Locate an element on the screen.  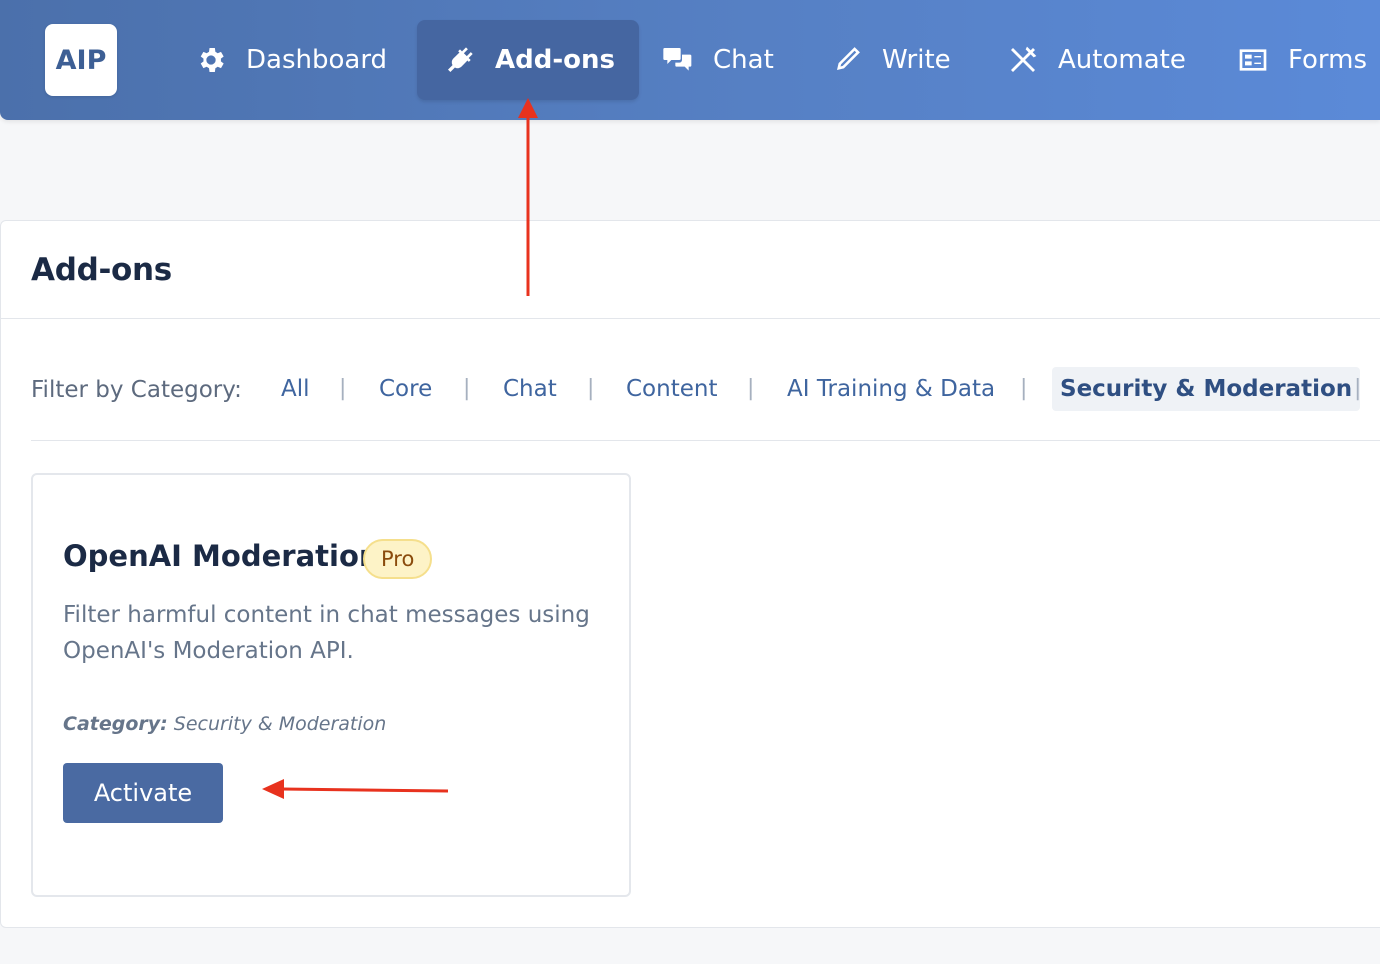
addon-title: OpenAI Moderation is located at coordinates (221, 556).